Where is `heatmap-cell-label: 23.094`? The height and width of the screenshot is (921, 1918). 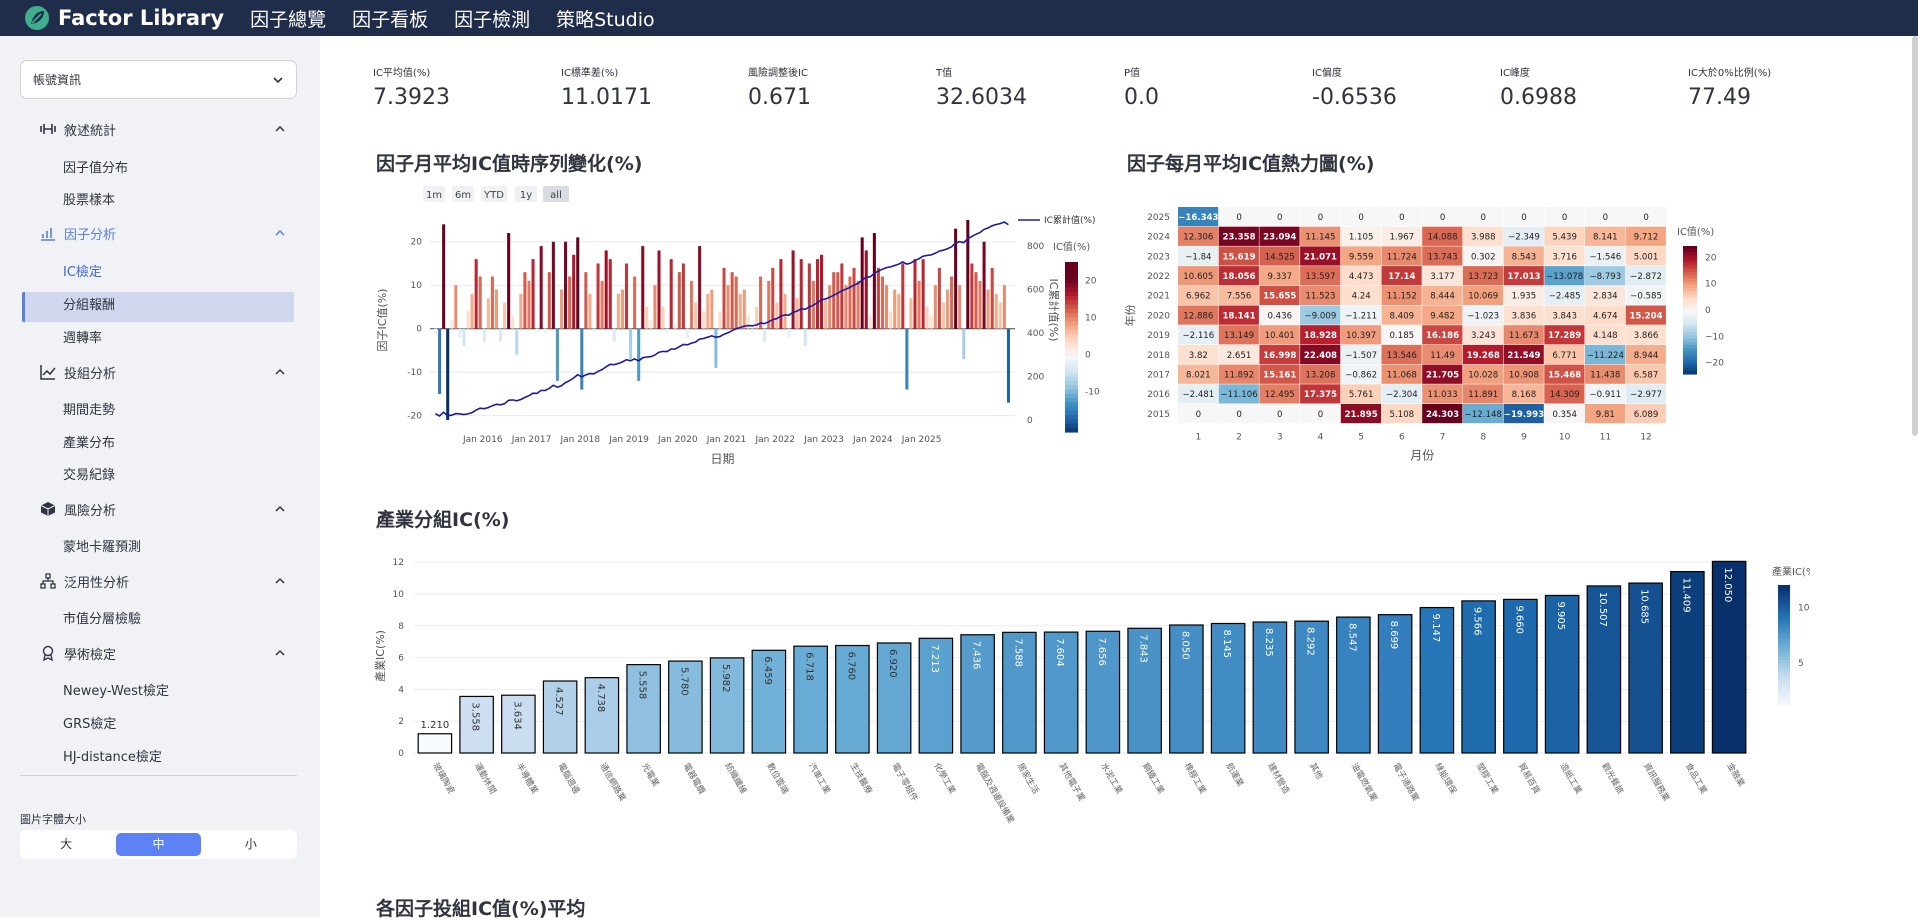
heatmap-cell-label: 23.094 is located at coordinates (1279, 238).